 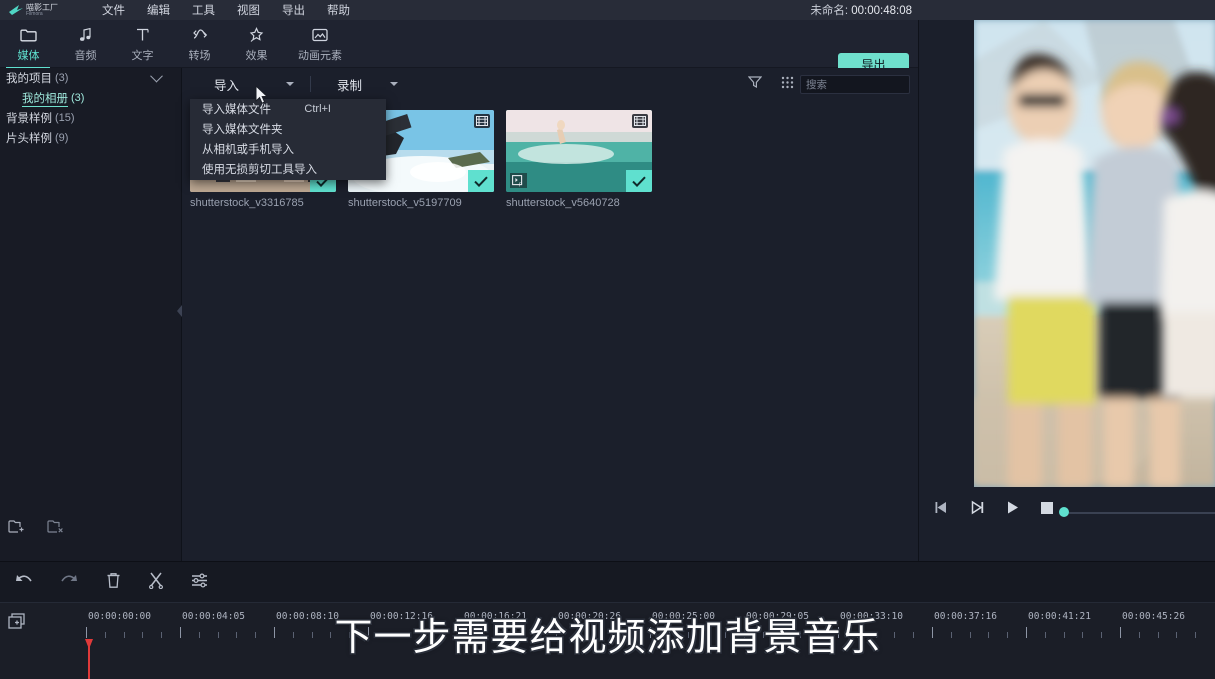 I want to click on media-item: P shutterstock_v5640728, so click(x=579, y=159).